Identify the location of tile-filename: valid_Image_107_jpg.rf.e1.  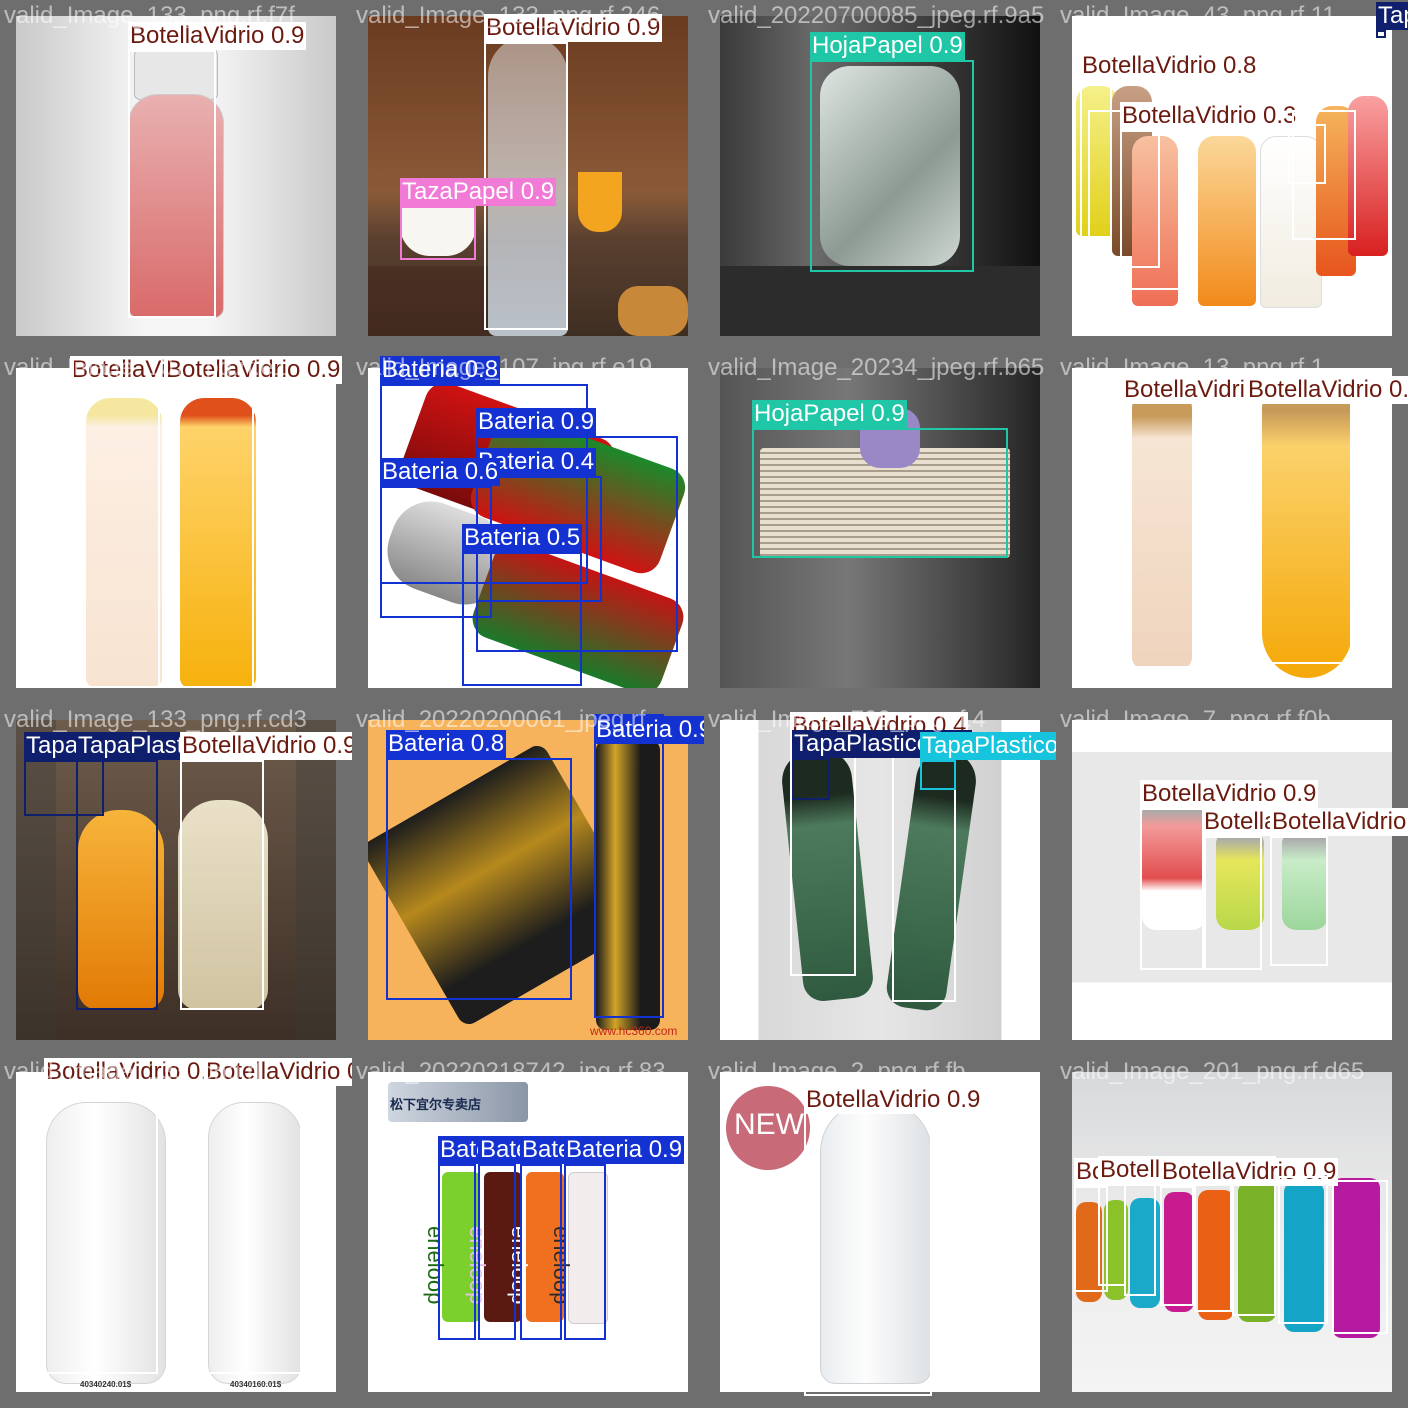
(145, 367).